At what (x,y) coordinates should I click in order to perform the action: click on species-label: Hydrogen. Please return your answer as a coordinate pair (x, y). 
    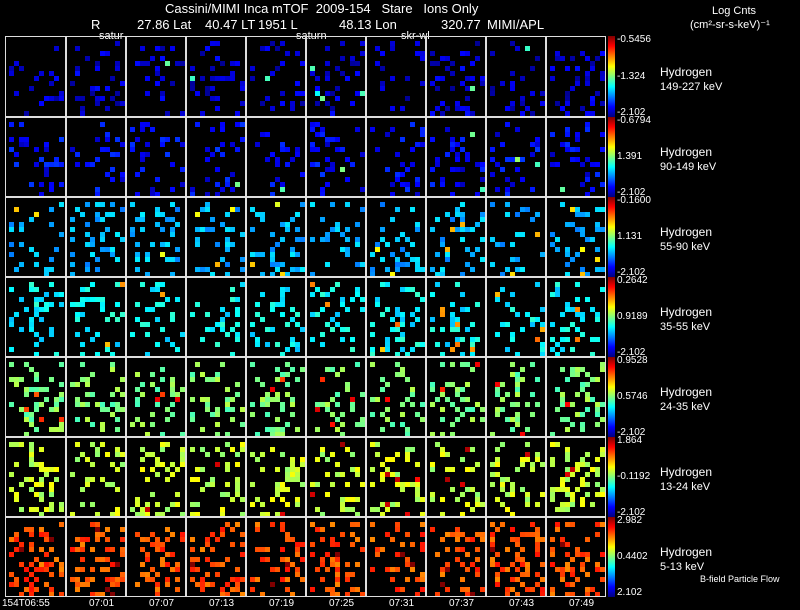
    Looking at the image, I should click on (686, 232).